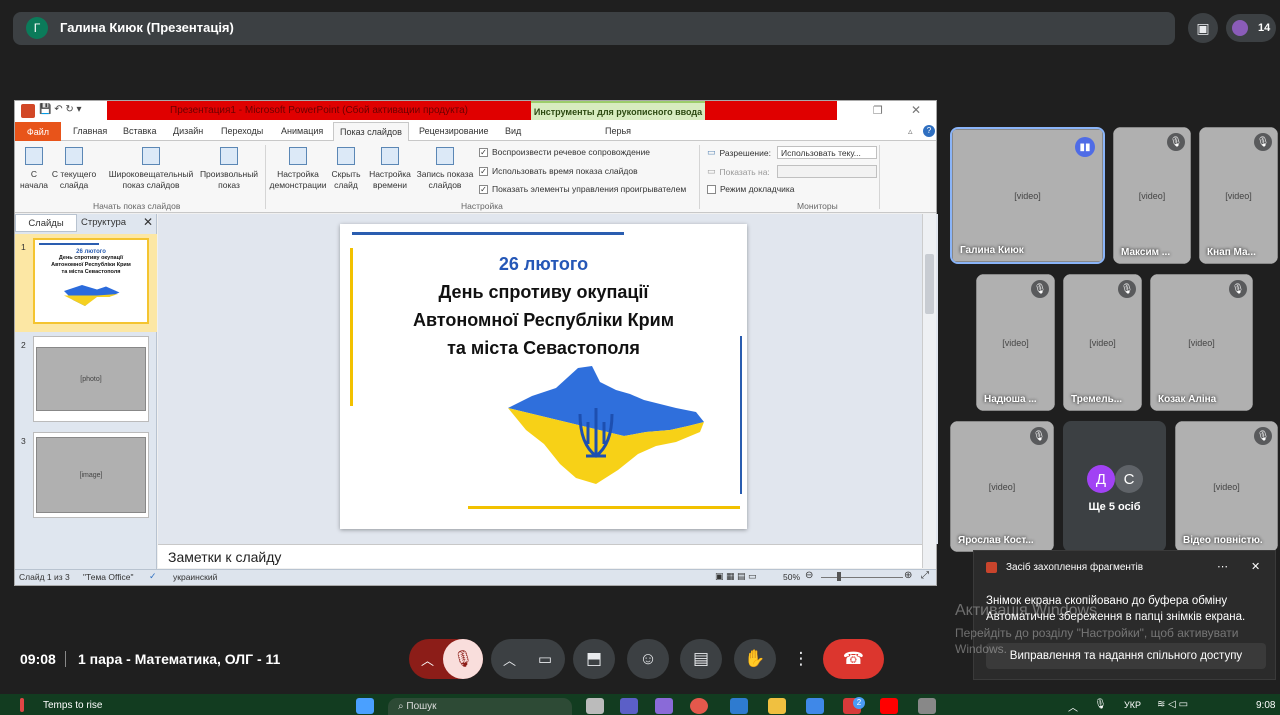 Image resolution: width=1280 pixels, height=715 pixels. I want to click on more-participants-tile: Д С Ще 5 осіб, so click(1114, 486).